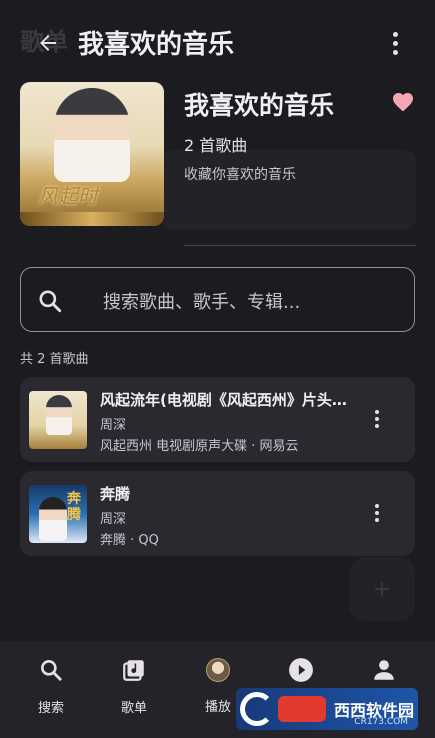 The width and height of the screenshot is (435, 738). I want to click on nav-item-playlists: 歌单, so click(134, 692).